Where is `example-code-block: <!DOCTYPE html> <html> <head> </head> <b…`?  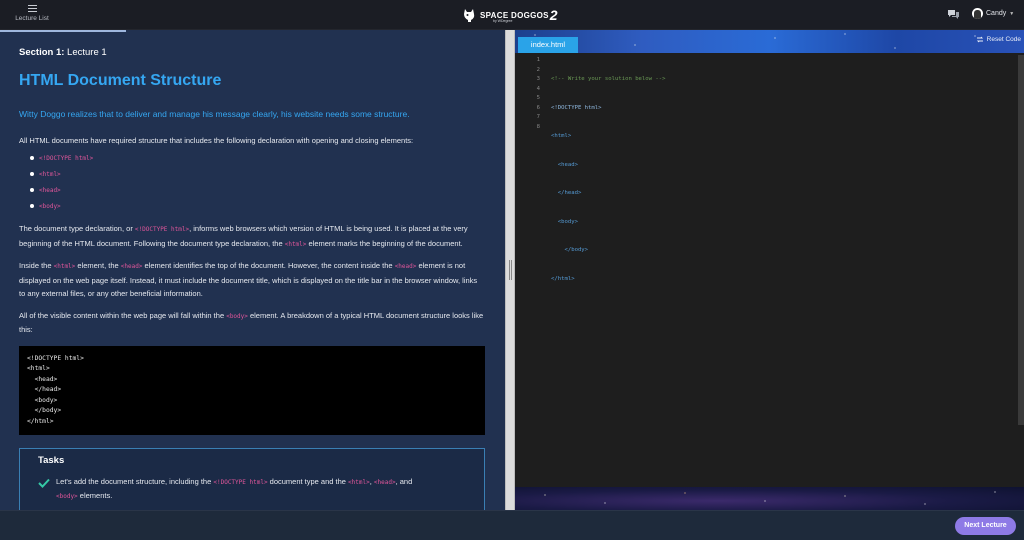 example-code-block: <!DOCTYPE html> <html> <head> </head> <b… is located at coordinates (252, 390).